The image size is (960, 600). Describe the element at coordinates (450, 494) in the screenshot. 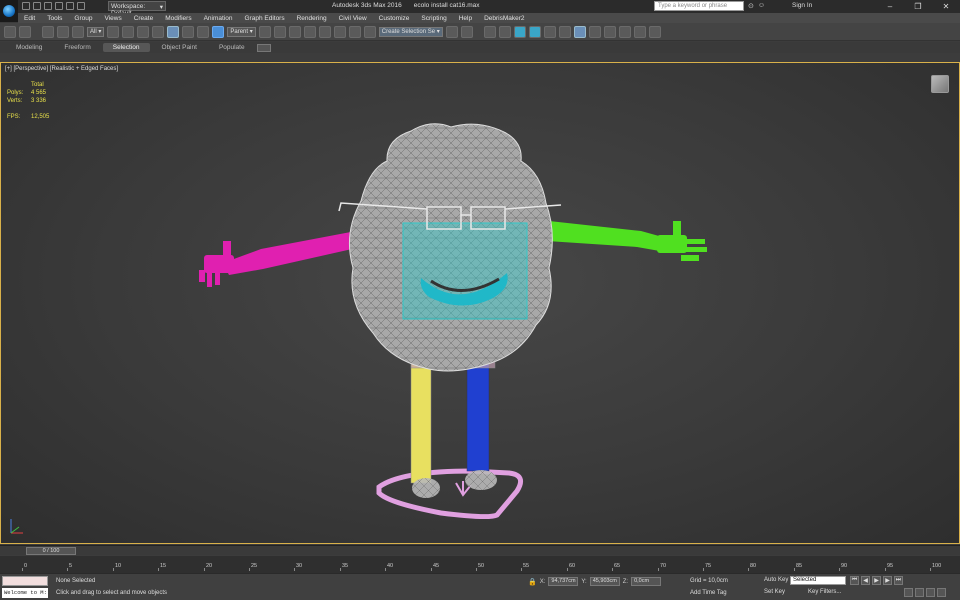

I see `base-ring` at that location.